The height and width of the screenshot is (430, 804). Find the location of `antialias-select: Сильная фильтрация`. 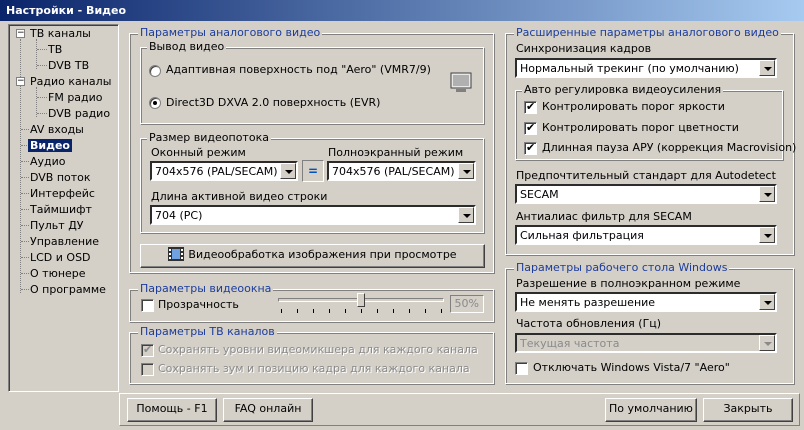

antialias-select: Сильная фильтрация is located at coordinates (646, 235).